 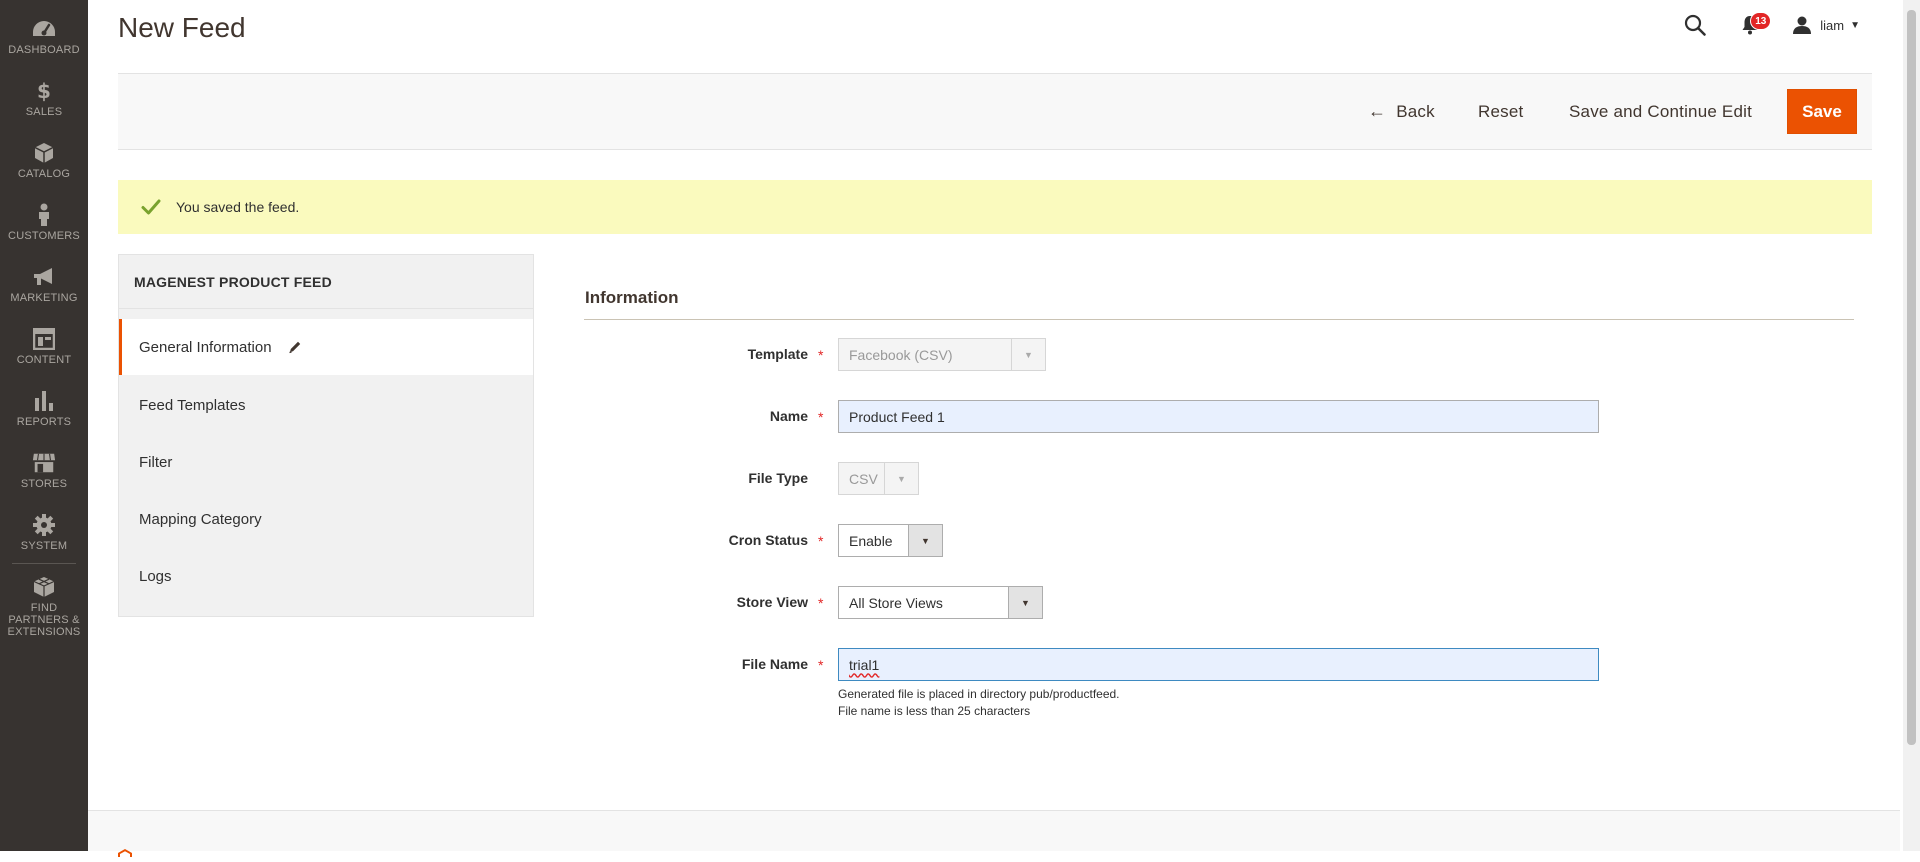 What do you see at coordinates (44, 546) in the screenshot?
I see `menu-label: SYSTEM` at bounding box center [44, 546].